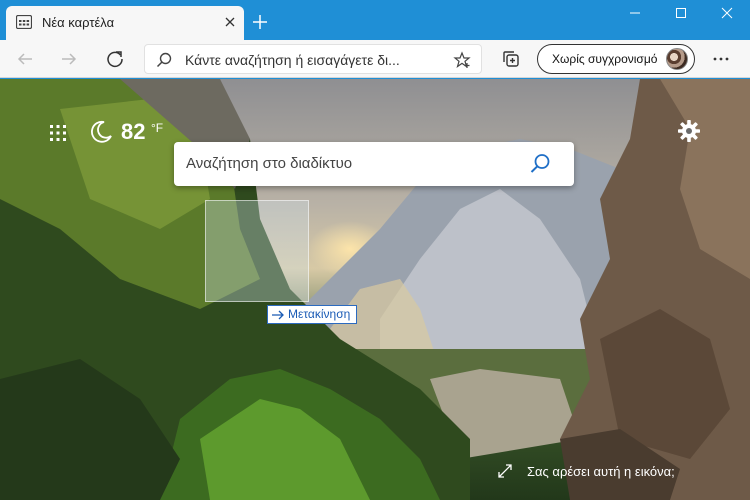  What do you see at coordinates (125, 23) in the screenshot?
I see `tab-new-tab: Νέα καρτέλα` at bounding box center [125, 23].